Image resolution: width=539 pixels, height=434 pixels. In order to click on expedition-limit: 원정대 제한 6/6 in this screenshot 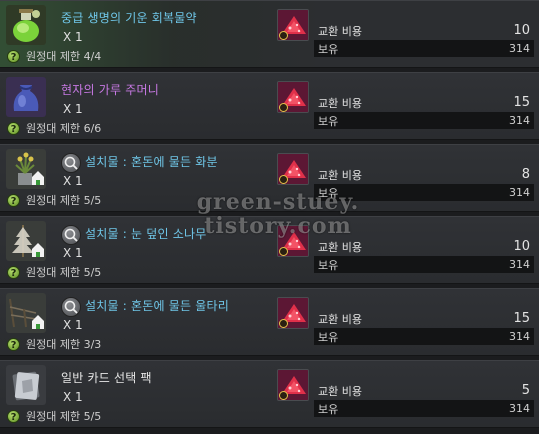, I will do `click(64, 128)`.